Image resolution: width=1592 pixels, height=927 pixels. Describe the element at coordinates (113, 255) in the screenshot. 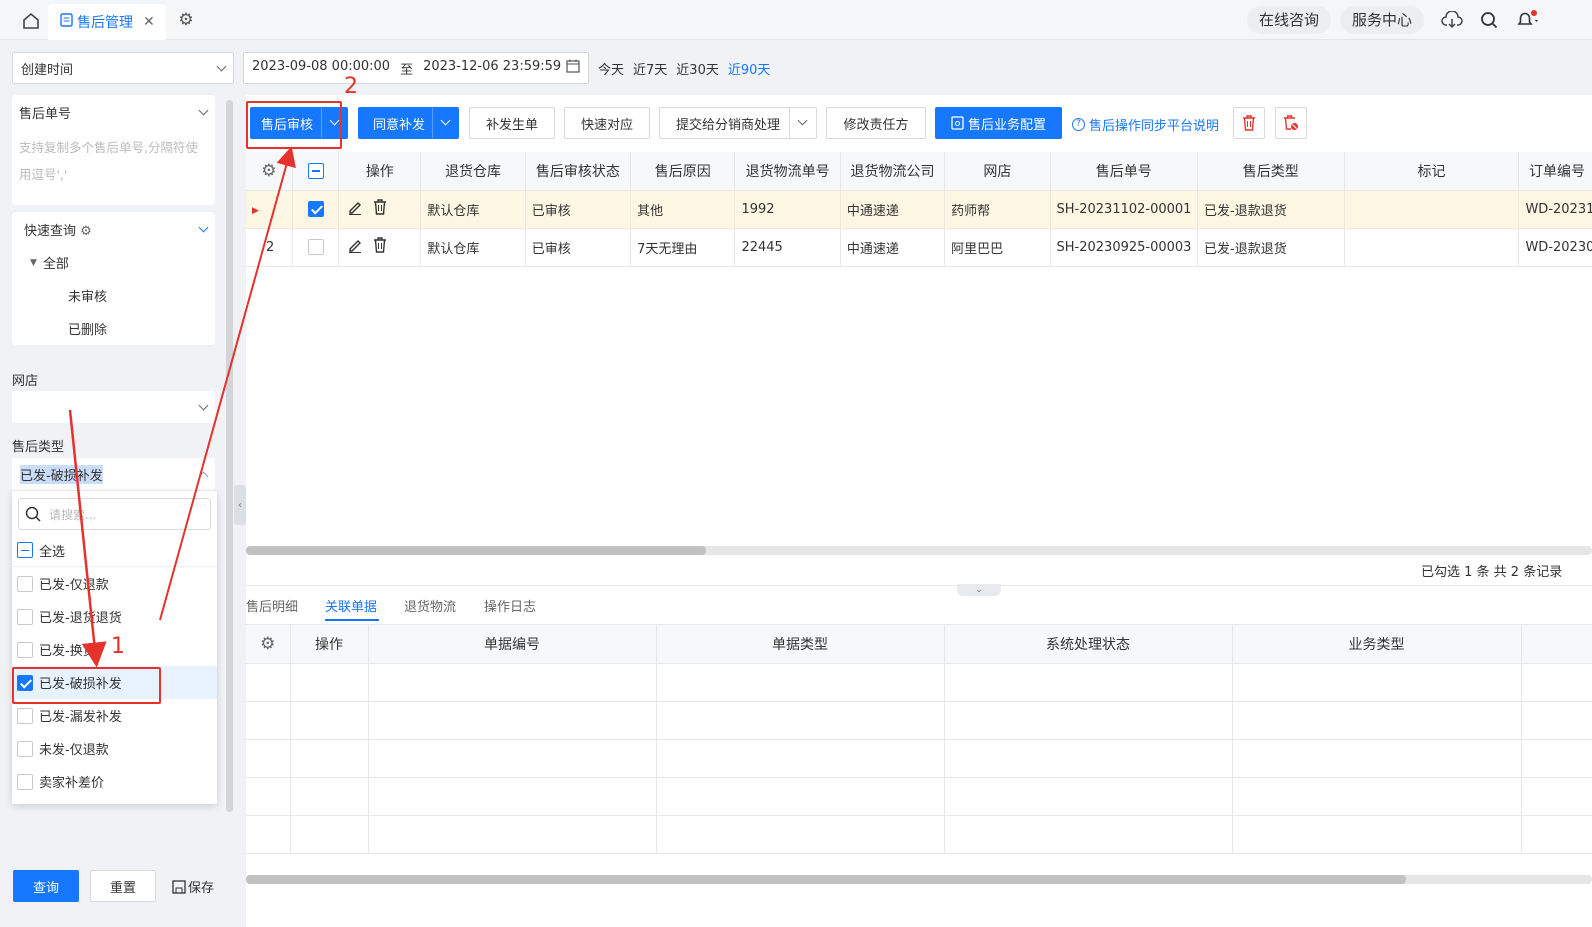

I see `tree-root: ▼ 全部` at that location.